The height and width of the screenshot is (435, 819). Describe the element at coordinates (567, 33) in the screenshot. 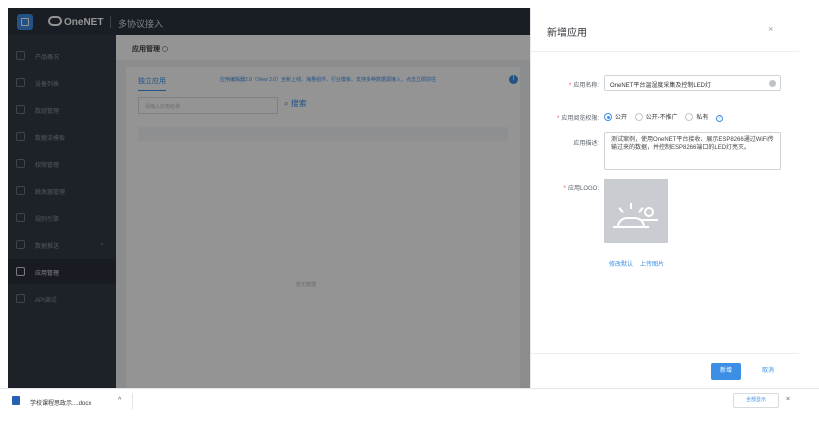

I see `drawer-title: 新增应用` at that location.